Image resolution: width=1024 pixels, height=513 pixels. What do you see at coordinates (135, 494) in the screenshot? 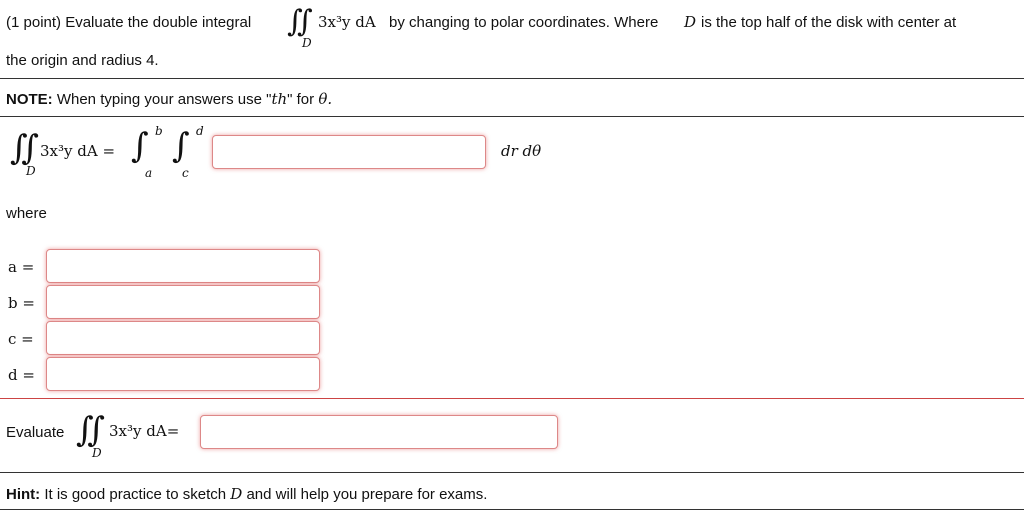
I see `hint-text: It is good practice to sketch` at bounding box center [135, 494].